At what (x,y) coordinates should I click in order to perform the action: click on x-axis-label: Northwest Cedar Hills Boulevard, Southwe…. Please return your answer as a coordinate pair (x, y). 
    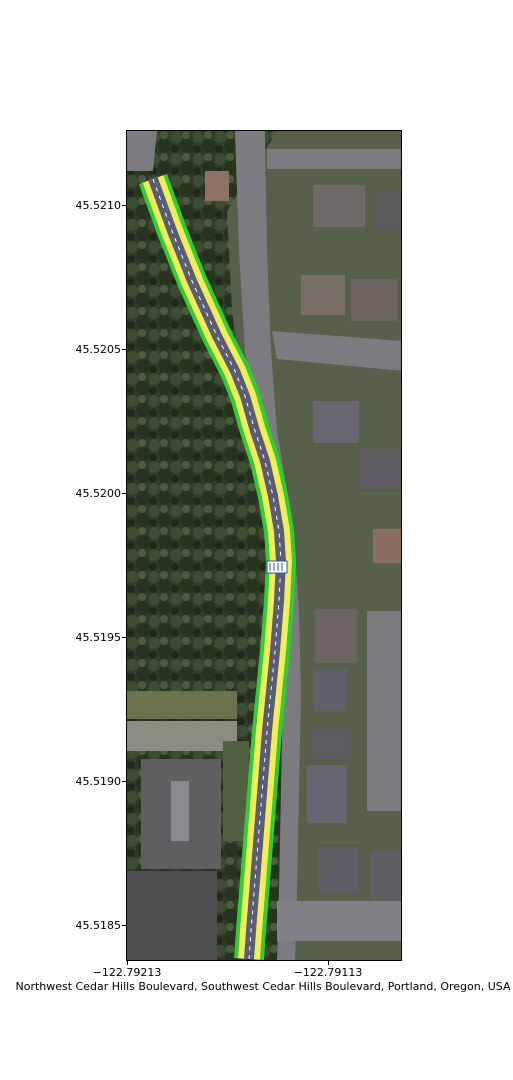
    Looking at the image, I should click on (263, 986).